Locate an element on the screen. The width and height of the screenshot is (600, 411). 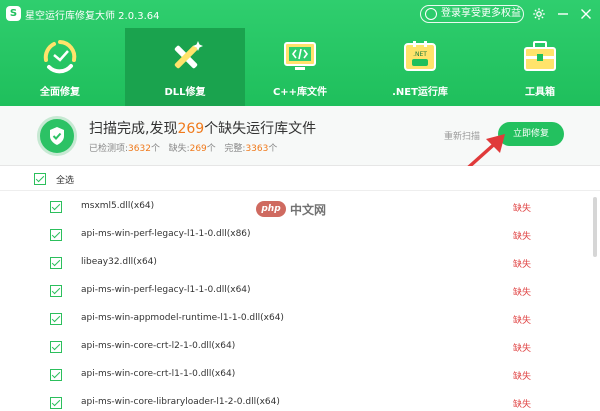
complete-value: 3363 is located at coordinates (257, 149).